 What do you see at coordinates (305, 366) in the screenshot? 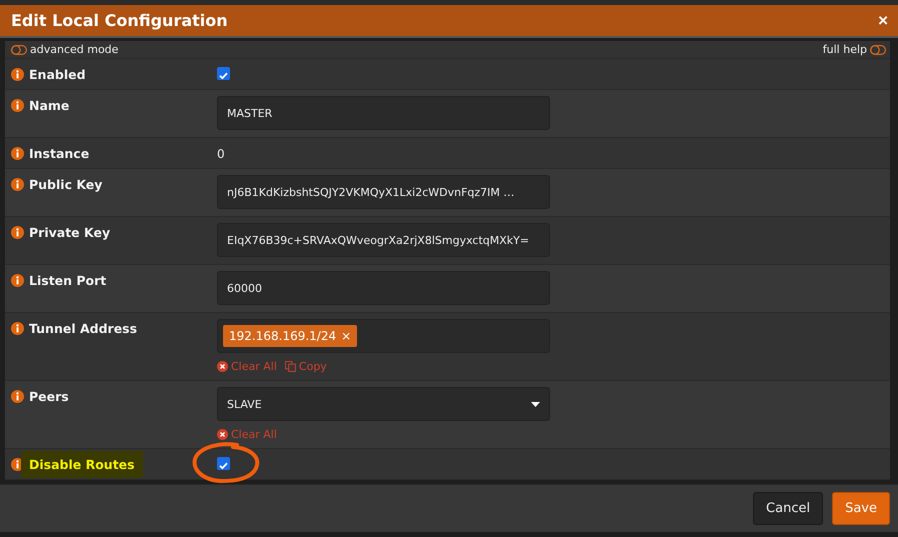
I see `copy-link: Copy` at bounding box center [305, 366].